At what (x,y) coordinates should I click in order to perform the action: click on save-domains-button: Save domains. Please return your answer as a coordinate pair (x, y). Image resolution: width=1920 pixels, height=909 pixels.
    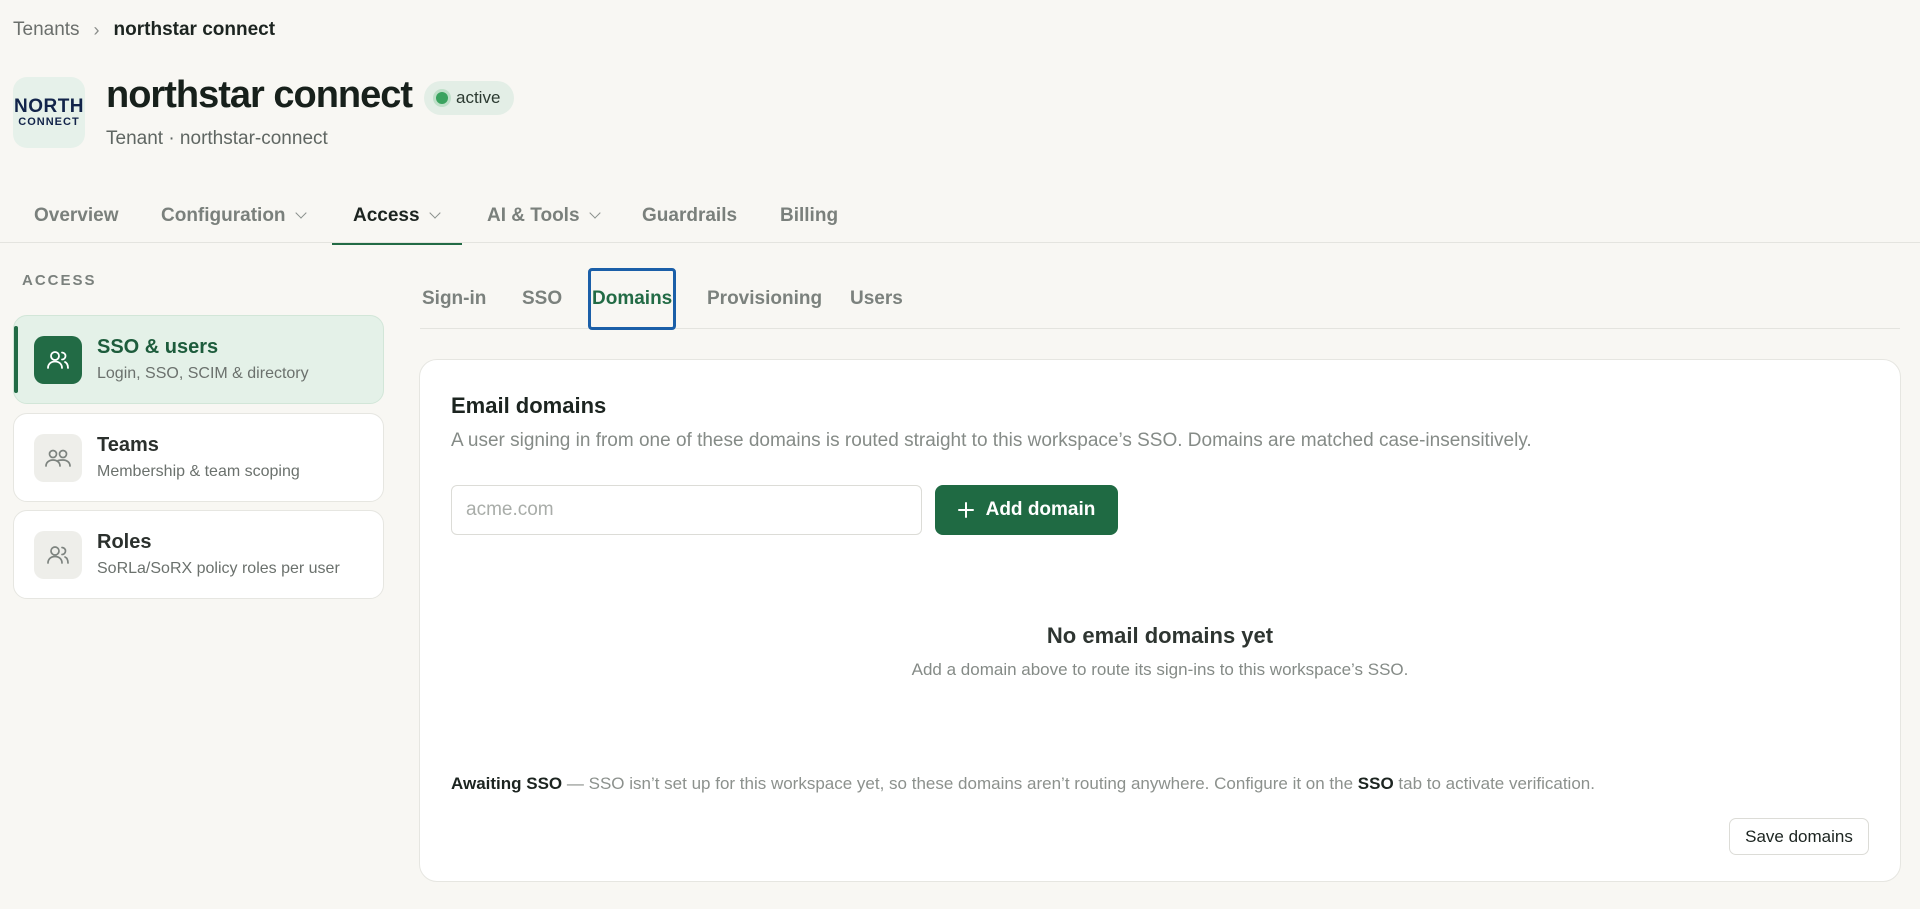
    Looking at the image, I should click on (1799, 836).